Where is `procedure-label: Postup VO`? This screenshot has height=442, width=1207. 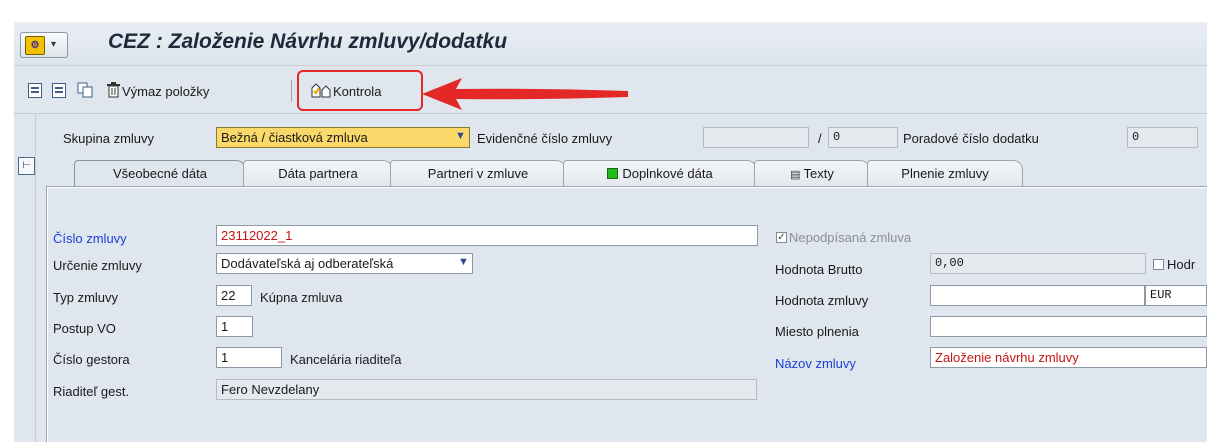
procedure-label: Postup VO is located at coordinates (84, 328).